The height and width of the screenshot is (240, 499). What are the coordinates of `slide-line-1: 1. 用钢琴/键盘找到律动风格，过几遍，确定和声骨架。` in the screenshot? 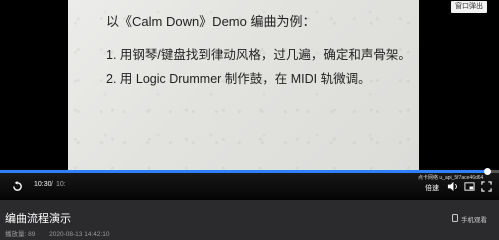 It's located at (258, 55).